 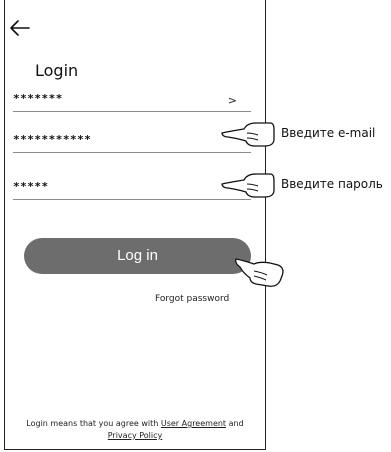 I want to click on forgot-password-link: Forgot password, so click(x=192, y=299).